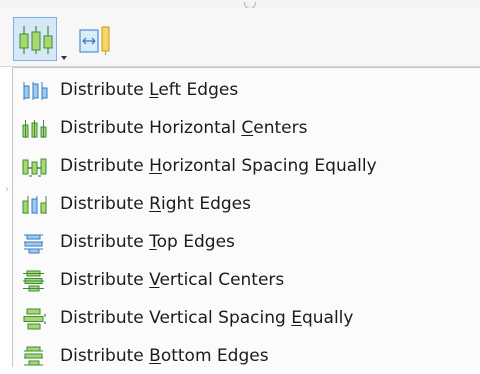 This screenshot has height=374, width=480. Describe the element at coordinates (34, 167) in the screenshot. I see `distribute-horizontal-spacing-icon` at that location.